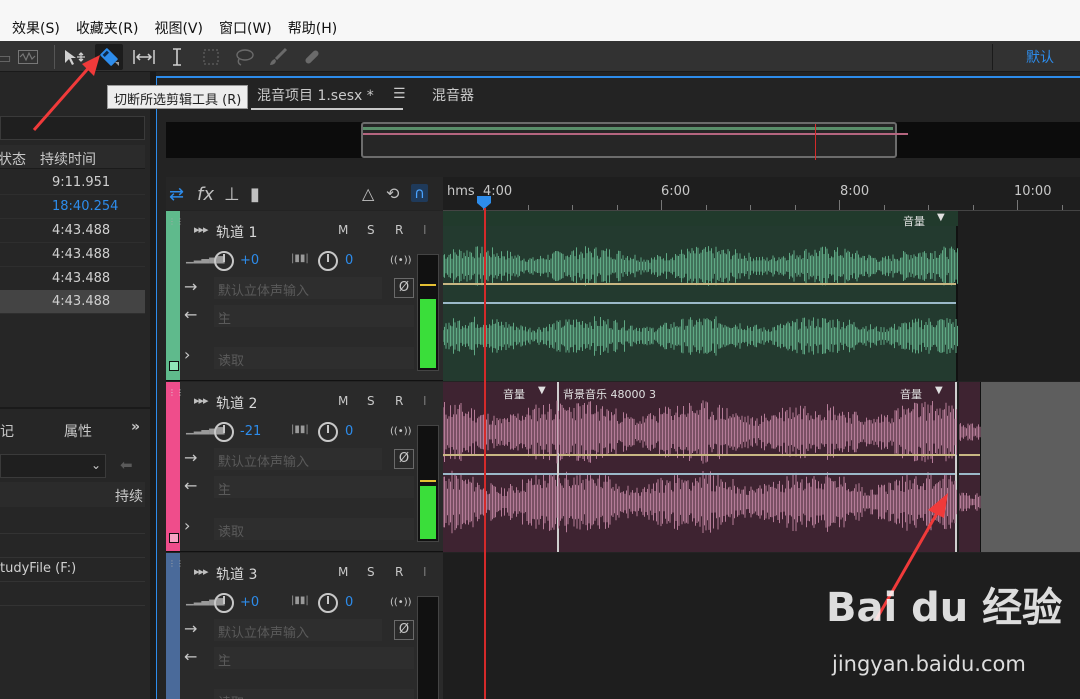 The image size is (1080, 699). I want to click on panel-overflow-icon: », so click(135, 427).